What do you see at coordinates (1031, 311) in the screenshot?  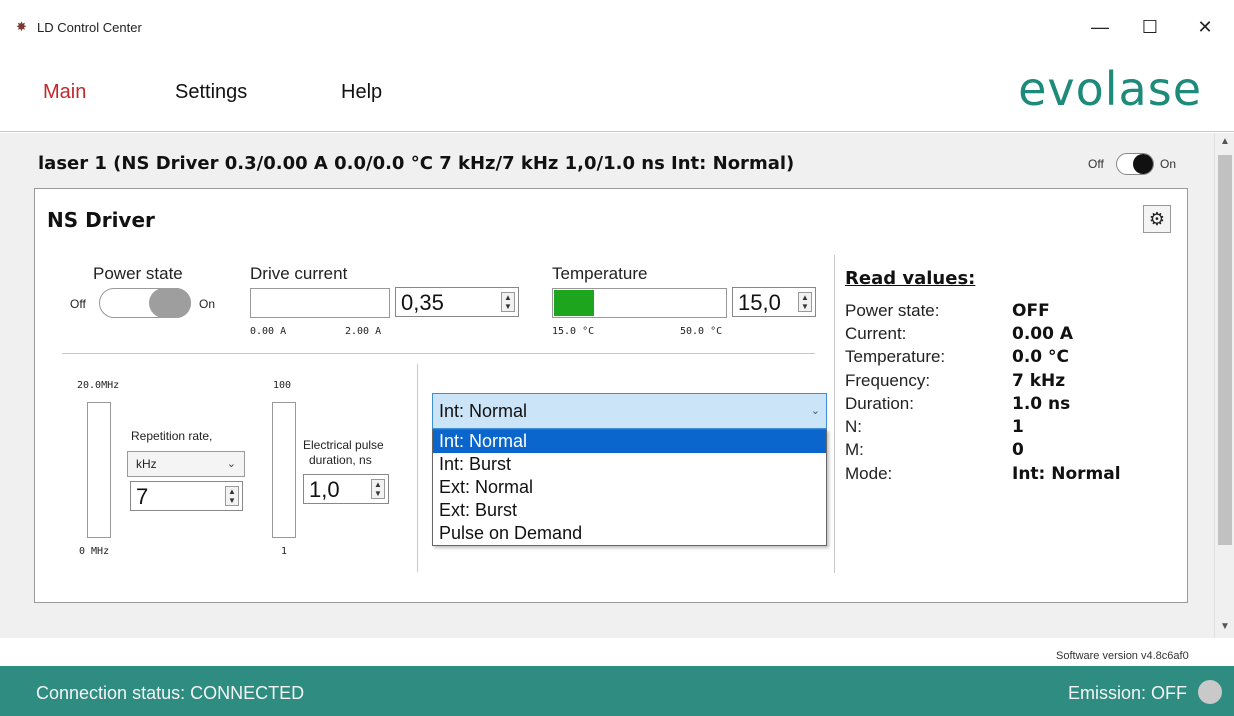 I see `rv-value: OFF` at bounding box center [1031, 311].